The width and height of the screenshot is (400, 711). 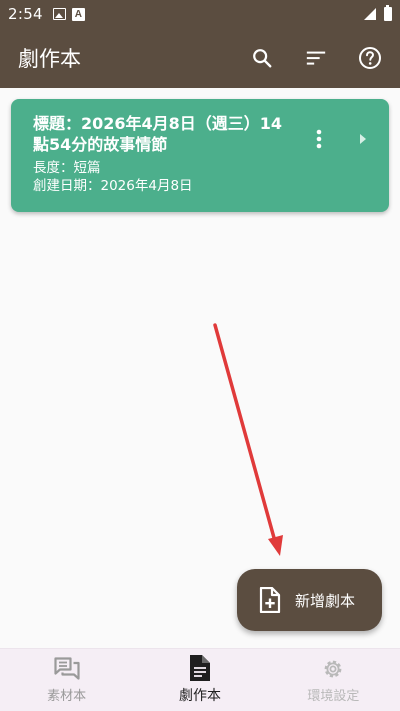 I want to click on help-button, so click(x=370, y=58).